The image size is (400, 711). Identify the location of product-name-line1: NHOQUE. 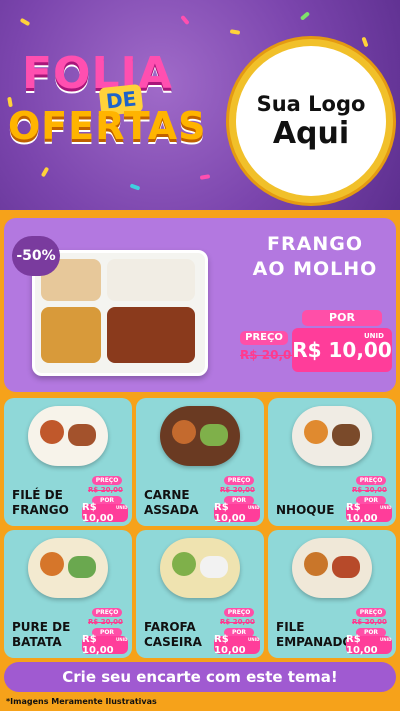
(305, 510).